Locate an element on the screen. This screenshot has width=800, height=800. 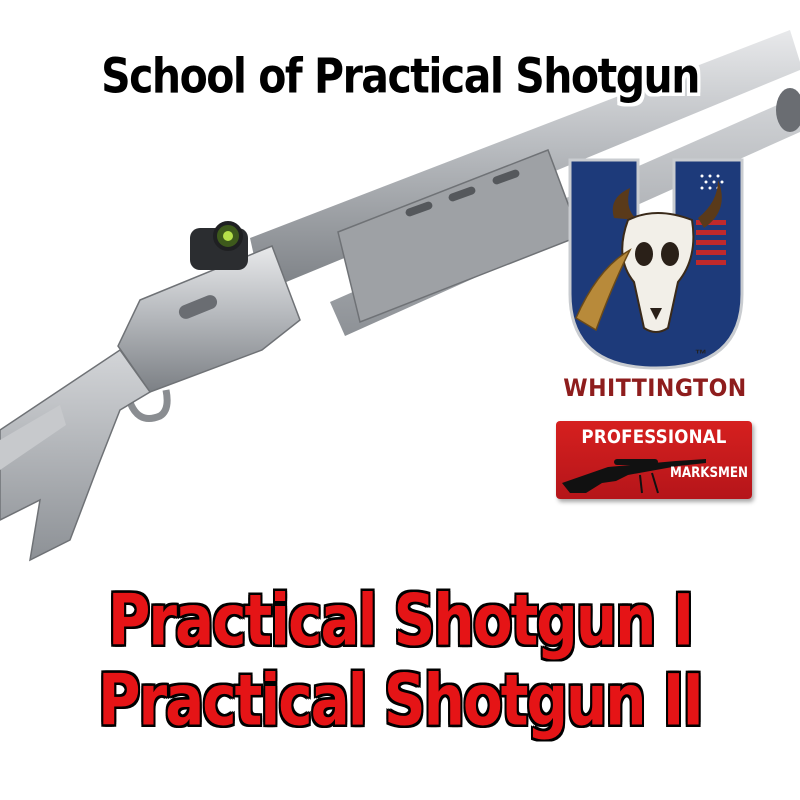
course-title-2: Practical Shotgun II is located at coordinates (401, 700).